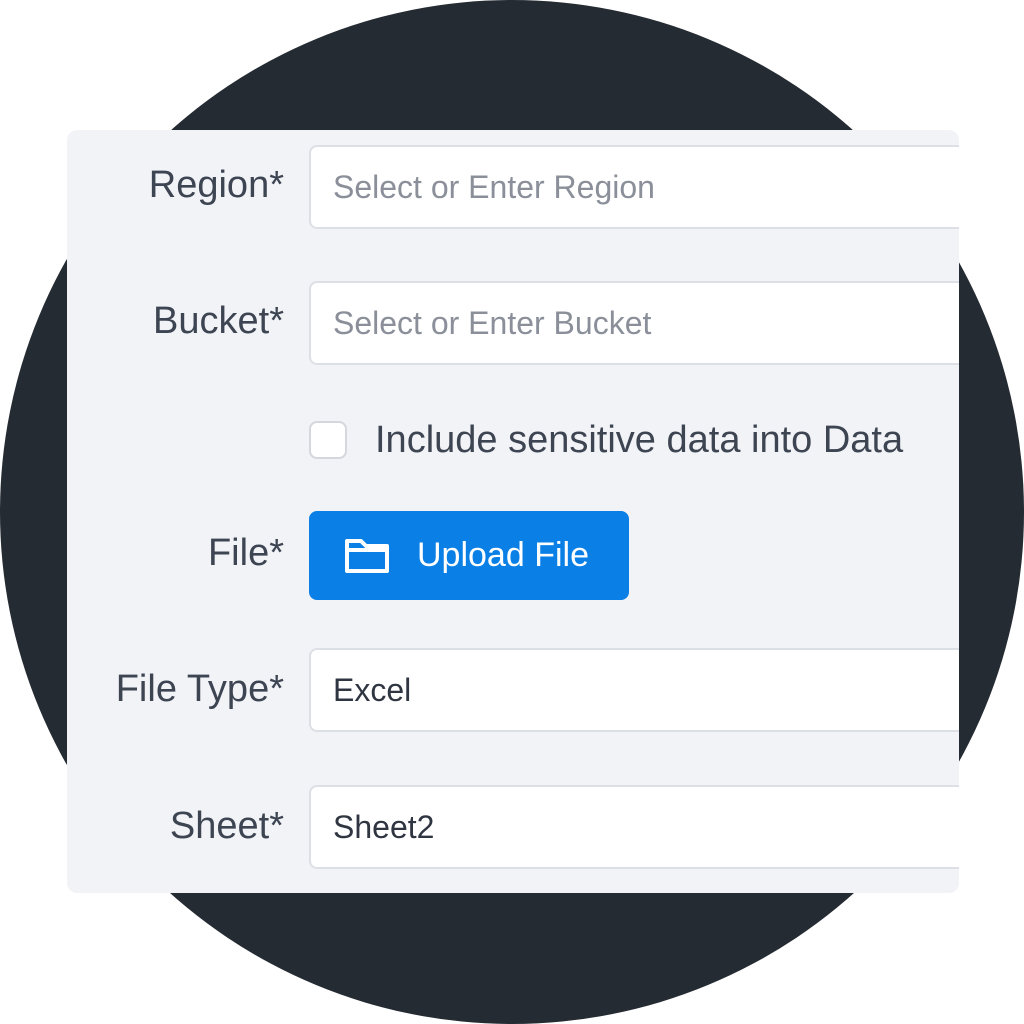 The height and width of the screenshot is (1024, 1024). Describe the element at coordinates (639, 440) in the screenshot. I see `sensitive-data-label: Include sensitive data into Data` at that location.